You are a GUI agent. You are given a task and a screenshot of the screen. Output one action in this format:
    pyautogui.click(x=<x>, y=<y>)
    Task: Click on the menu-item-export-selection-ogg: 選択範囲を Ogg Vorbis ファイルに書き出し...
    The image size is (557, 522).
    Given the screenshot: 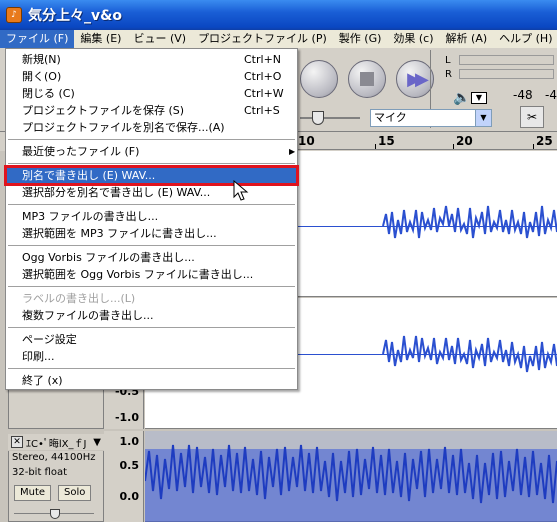 What is the action you would take?
    pyautogui.click(x=151, y=274)
    